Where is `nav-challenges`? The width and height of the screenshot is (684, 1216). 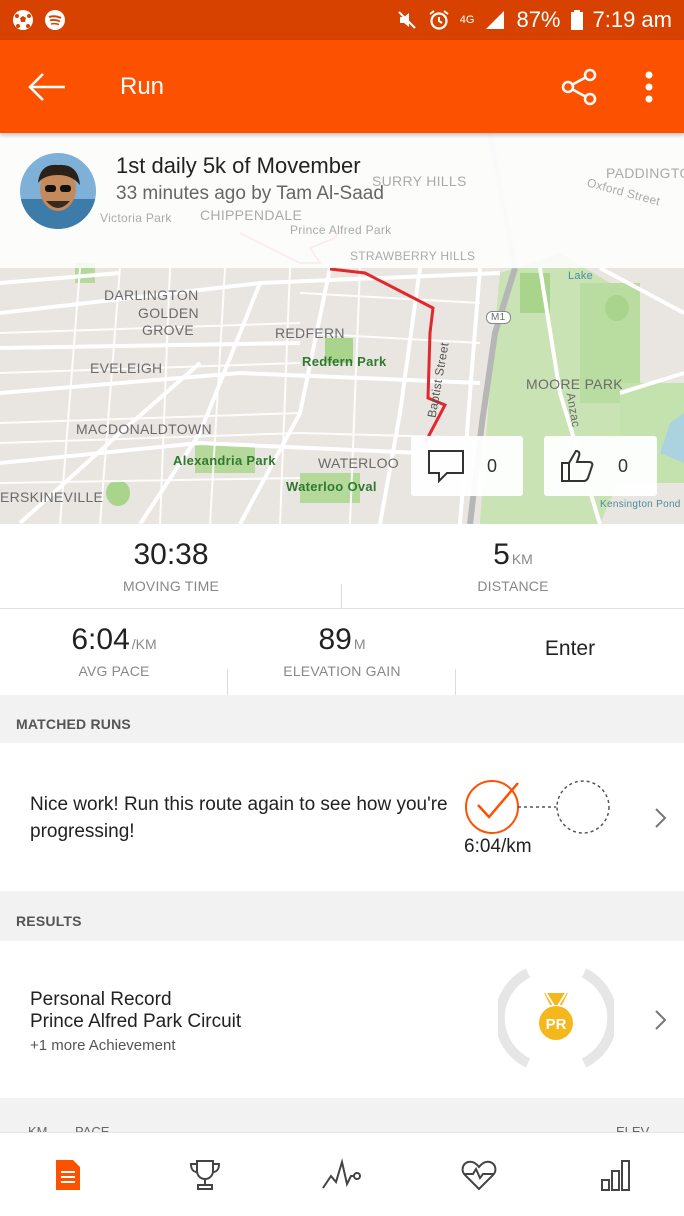 nav-challenges is located at coordinates (205, 1174).